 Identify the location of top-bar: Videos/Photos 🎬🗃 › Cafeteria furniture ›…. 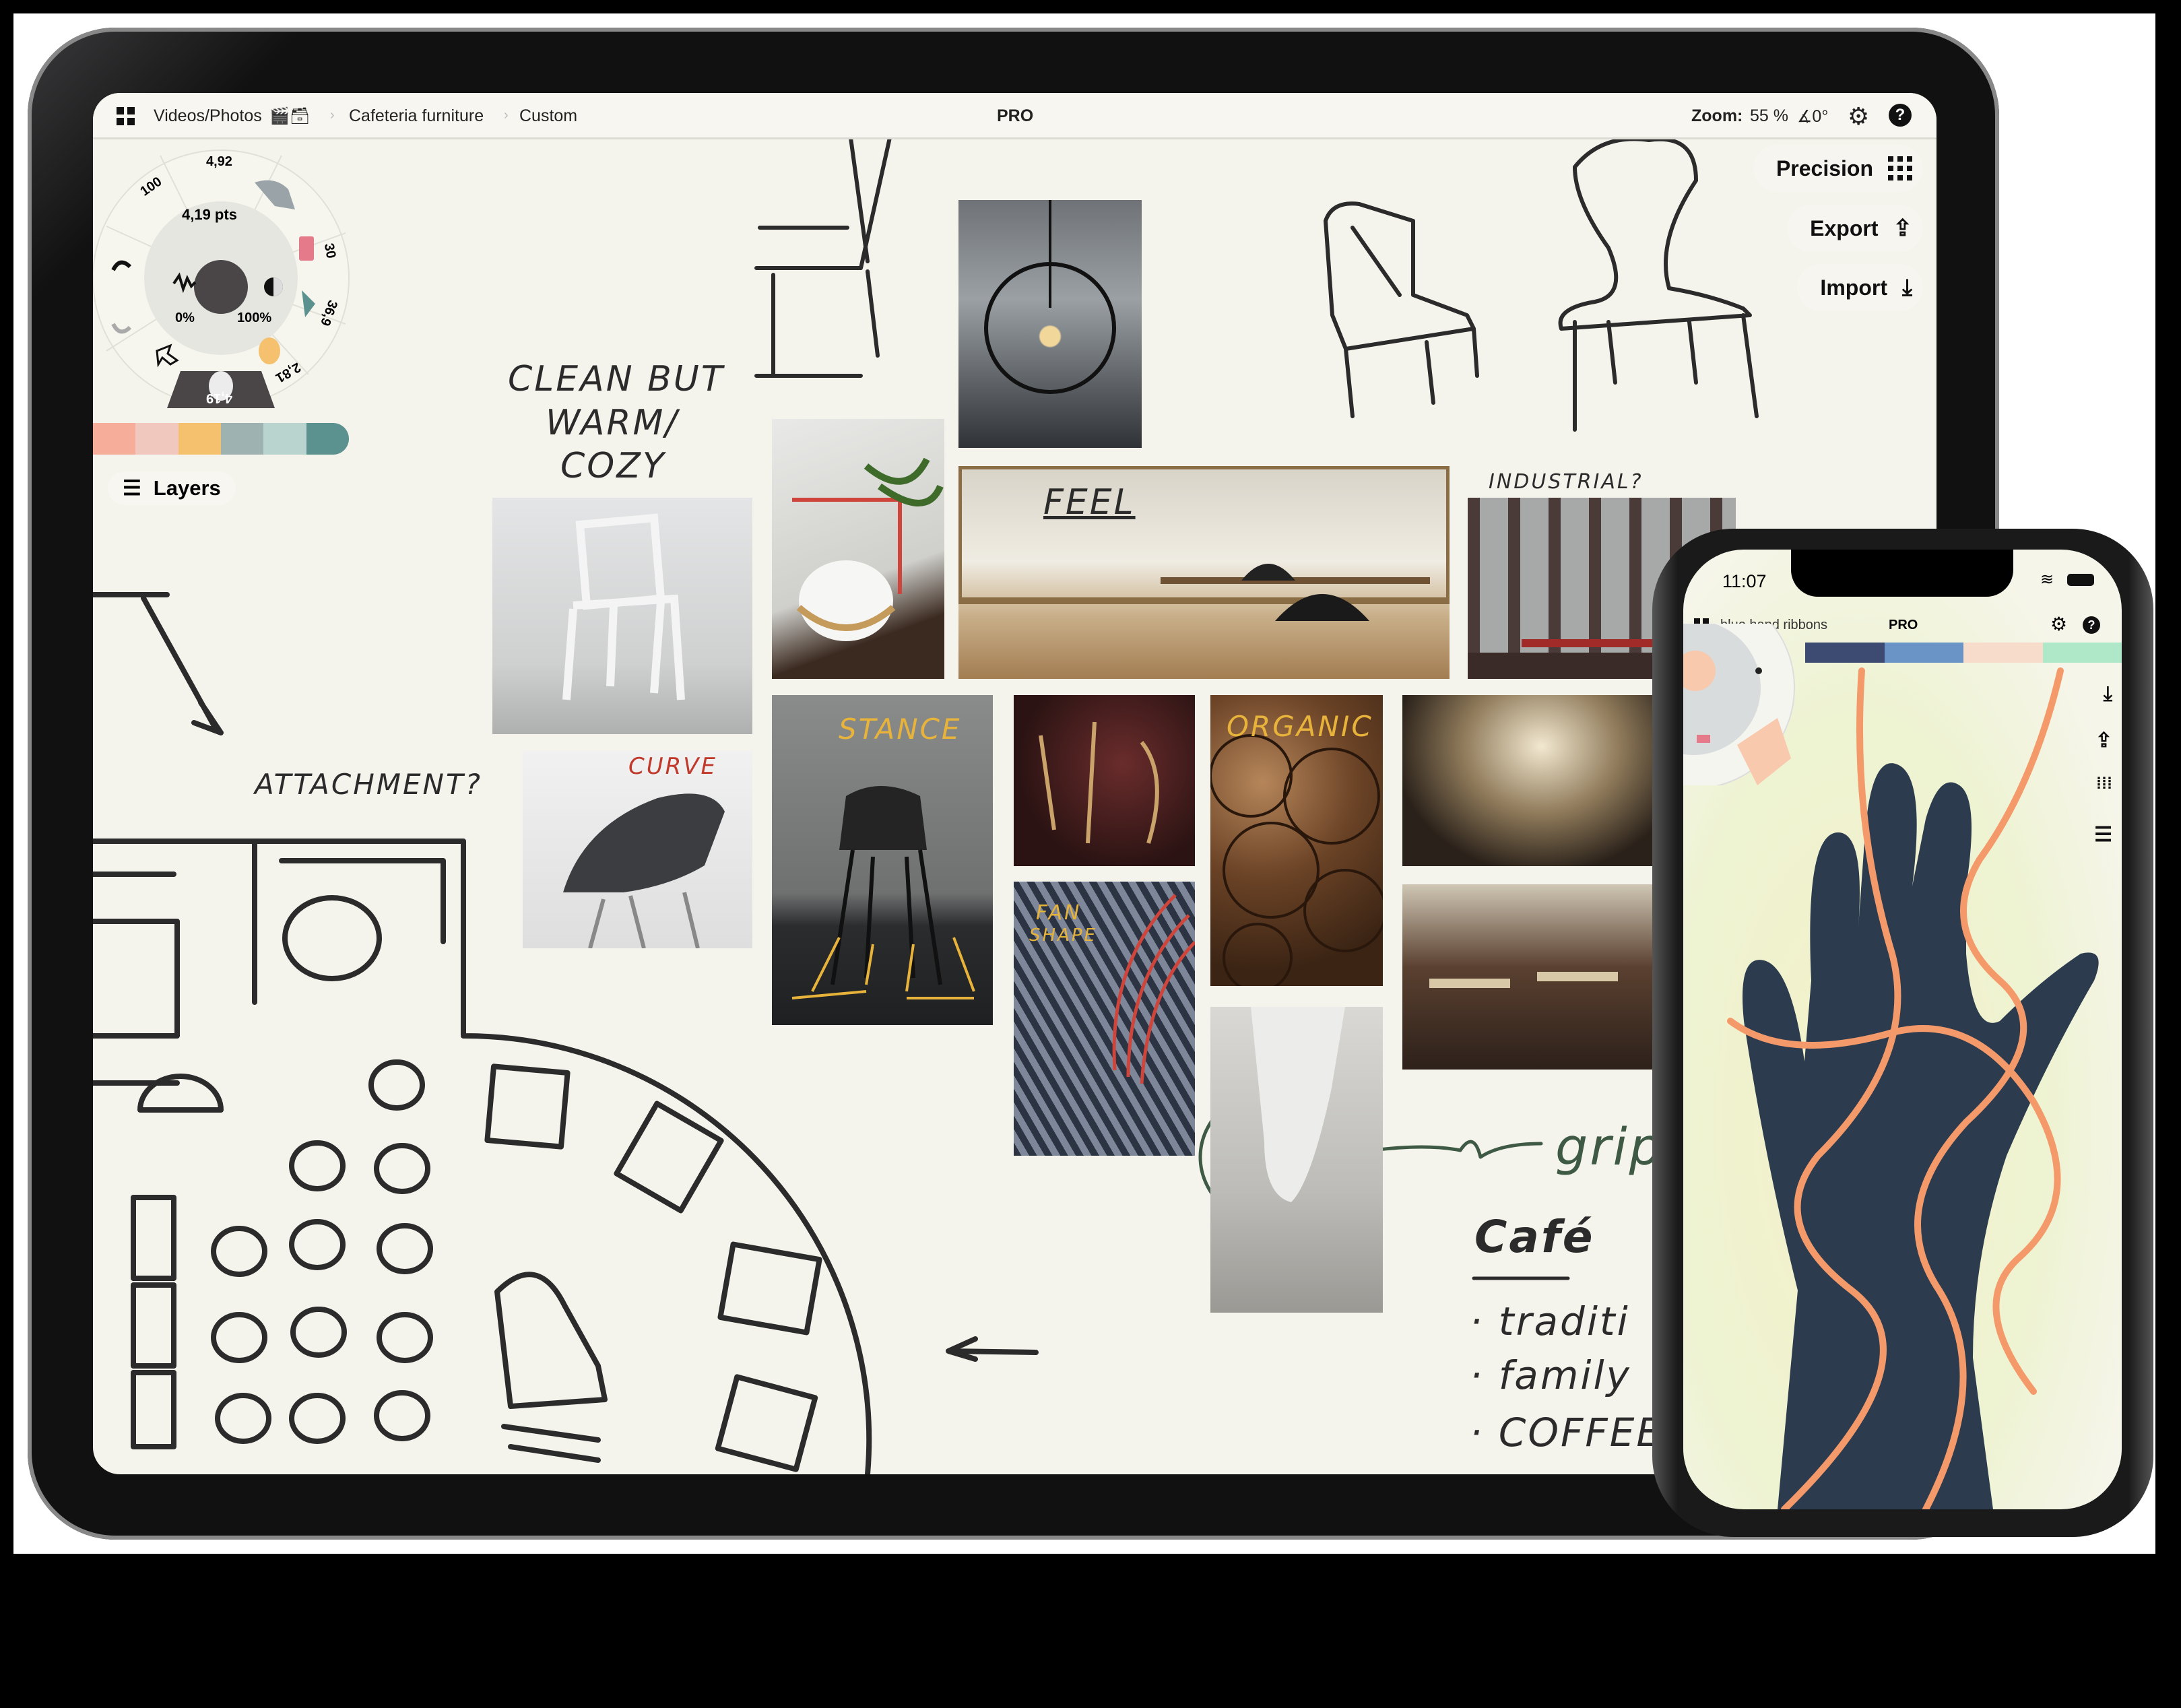
(1014, 116).